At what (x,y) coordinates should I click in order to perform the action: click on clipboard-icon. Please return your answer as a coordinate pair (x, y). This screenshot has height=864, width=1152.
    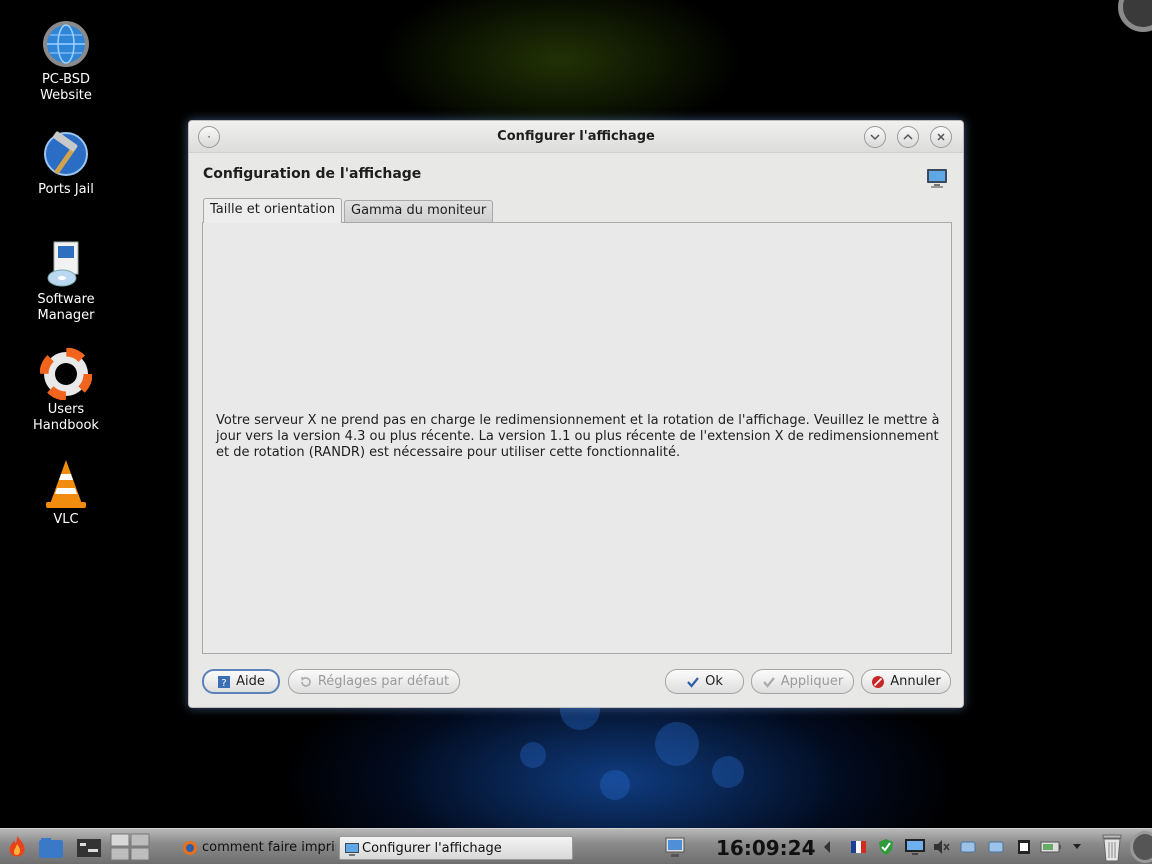
    Looking at the image, I should click on (1024, 847).